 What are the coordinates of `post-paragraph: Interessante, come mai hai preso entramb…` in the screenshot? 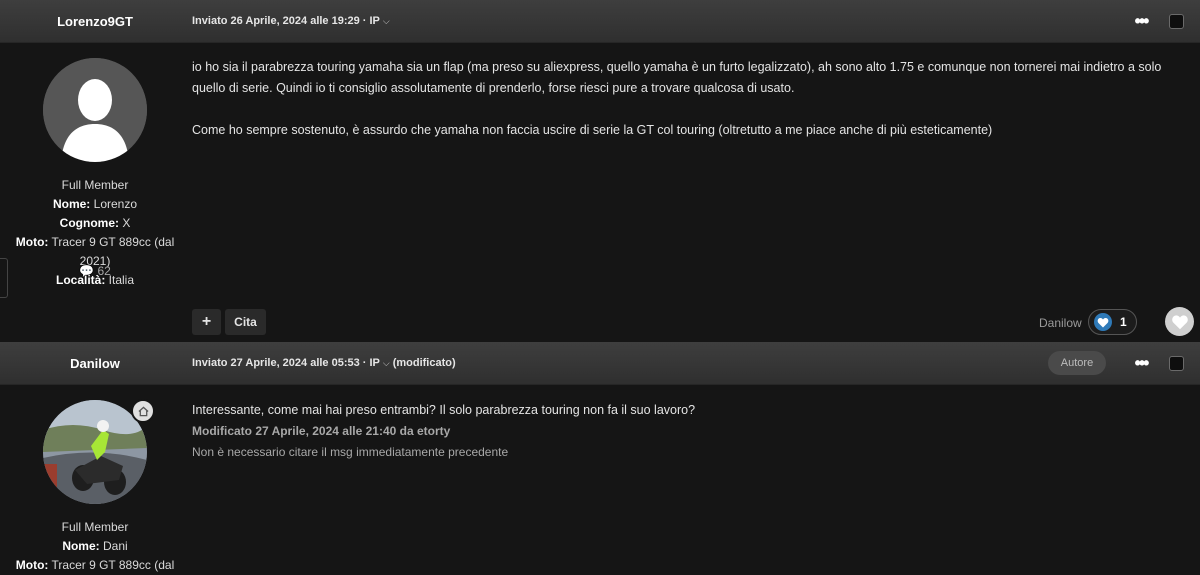 It's located at (444, 410).